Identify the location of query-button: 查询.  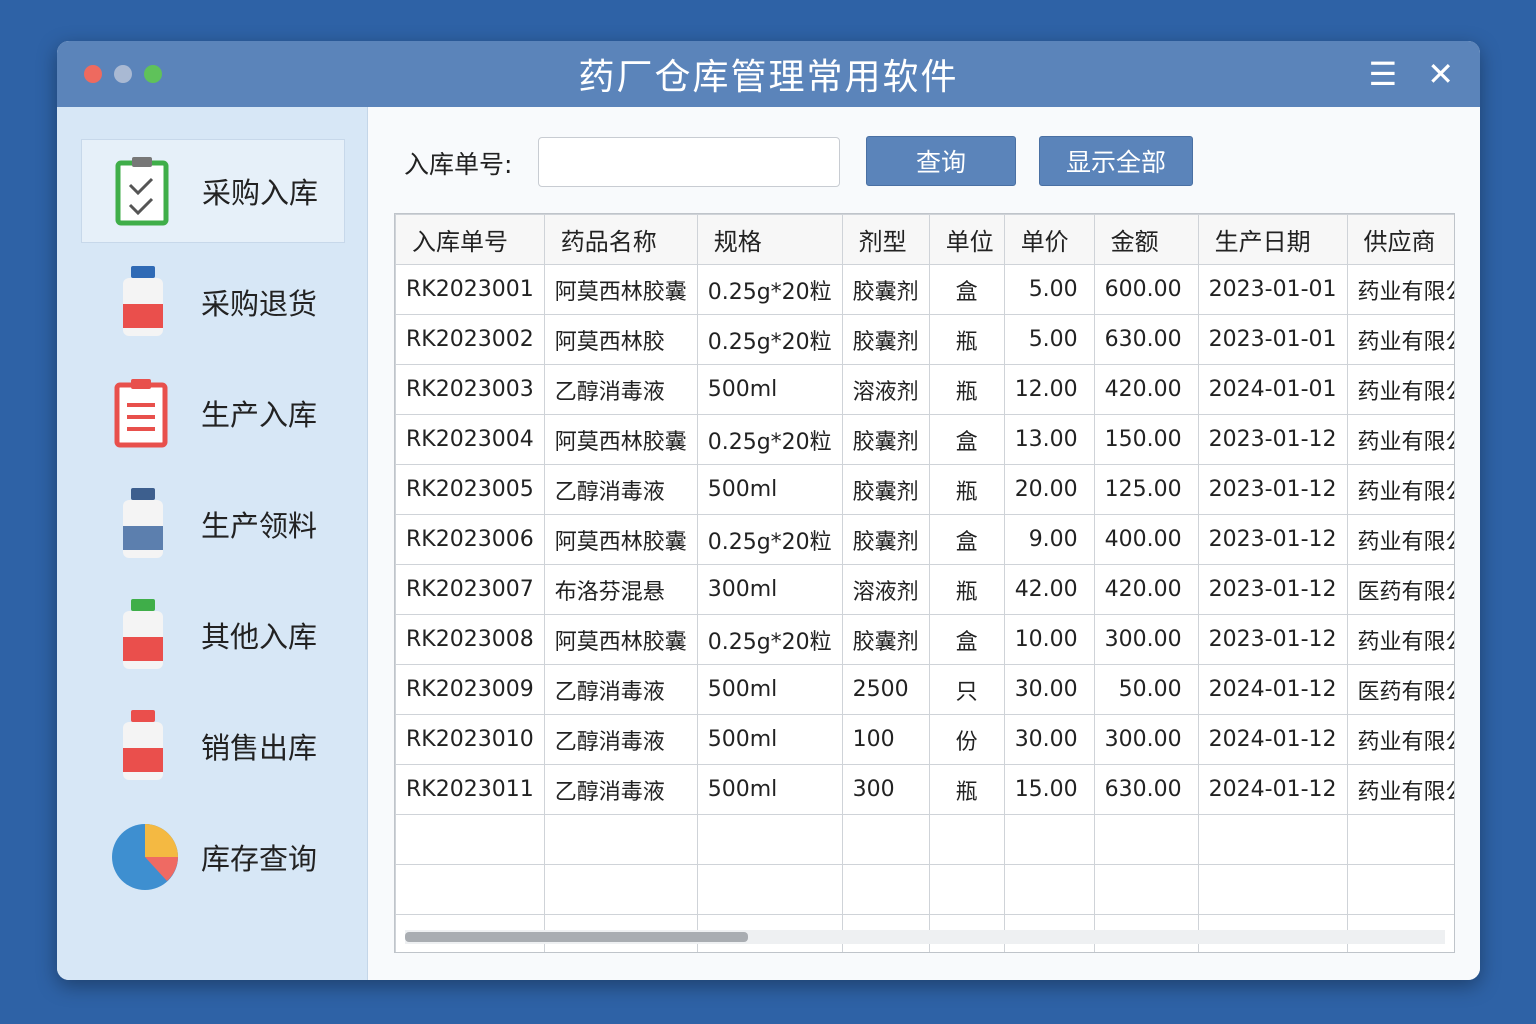
(941, 161).